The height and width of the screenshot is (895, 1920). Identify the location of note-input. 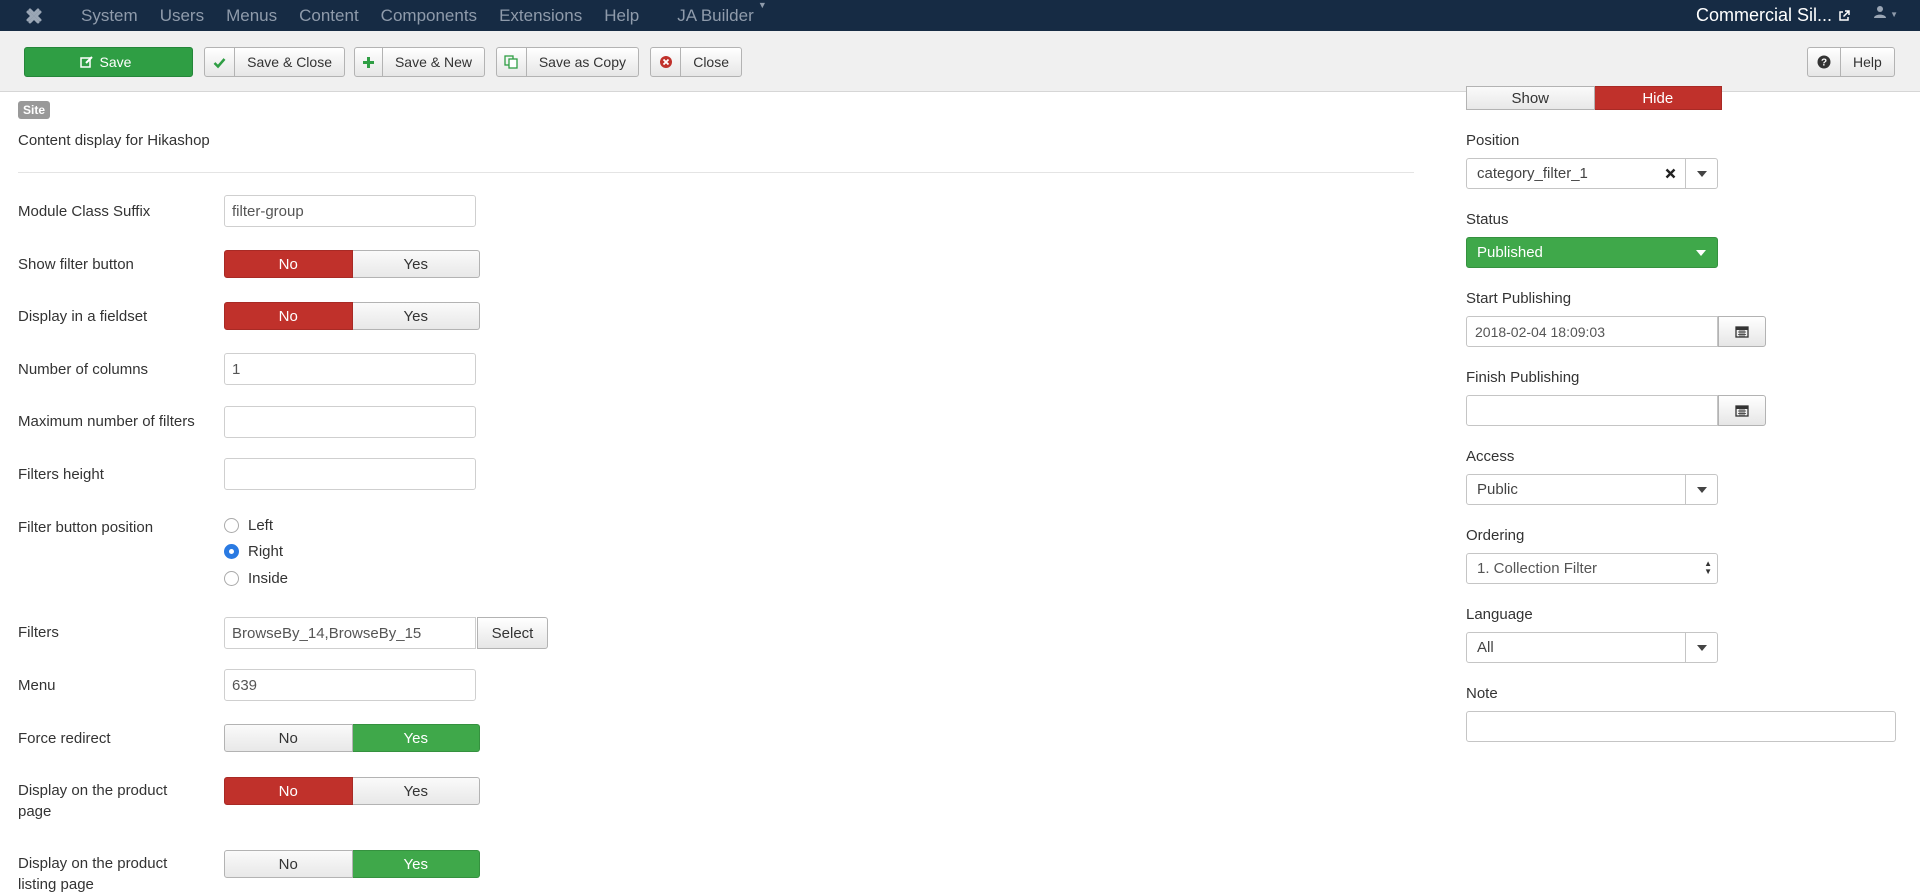
(1681, 726).